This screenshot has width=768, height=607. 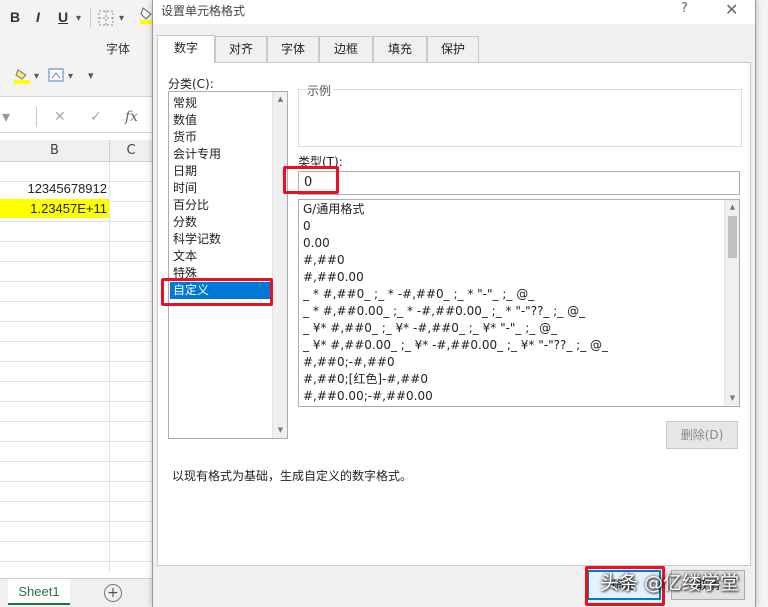 I want to click on confirm-entry-icon: ✓, so click(x=96, y=117).